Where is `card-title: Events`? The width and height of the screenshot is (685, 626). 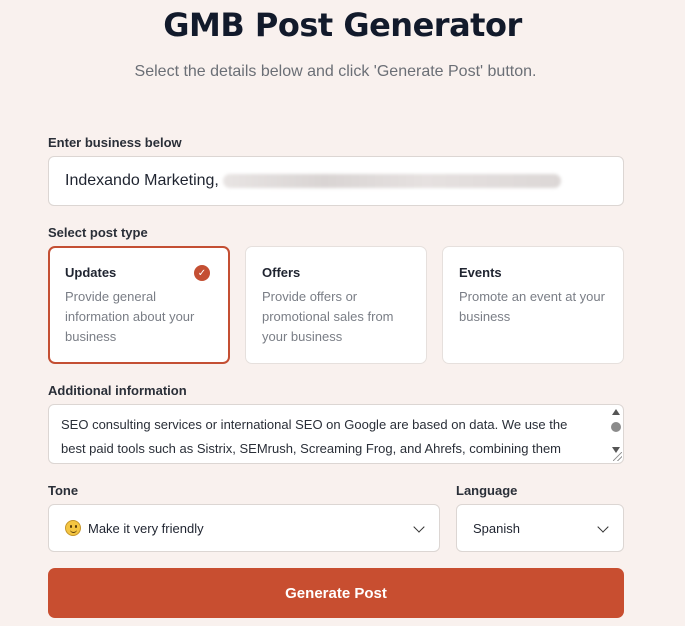
card-title: Events is located at coordinates (480, 272).